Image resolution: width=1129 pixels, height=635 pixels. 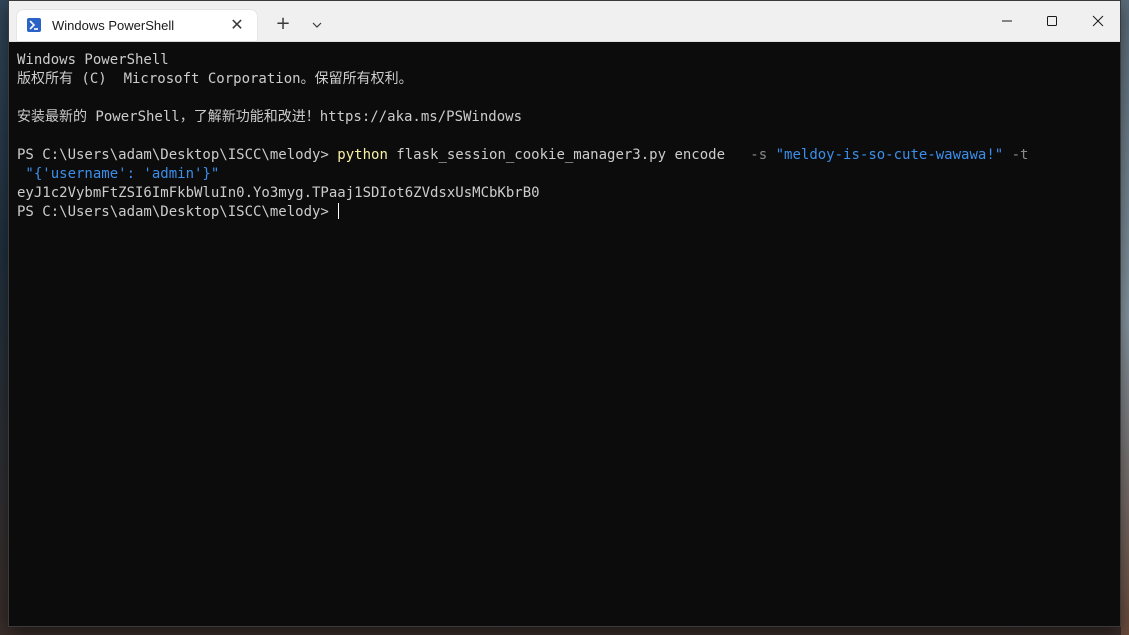 What do you see at coordinates (1125, 317) in the screenshot?
I see `desktop-background-edge` at bounding box center [1125, 317].